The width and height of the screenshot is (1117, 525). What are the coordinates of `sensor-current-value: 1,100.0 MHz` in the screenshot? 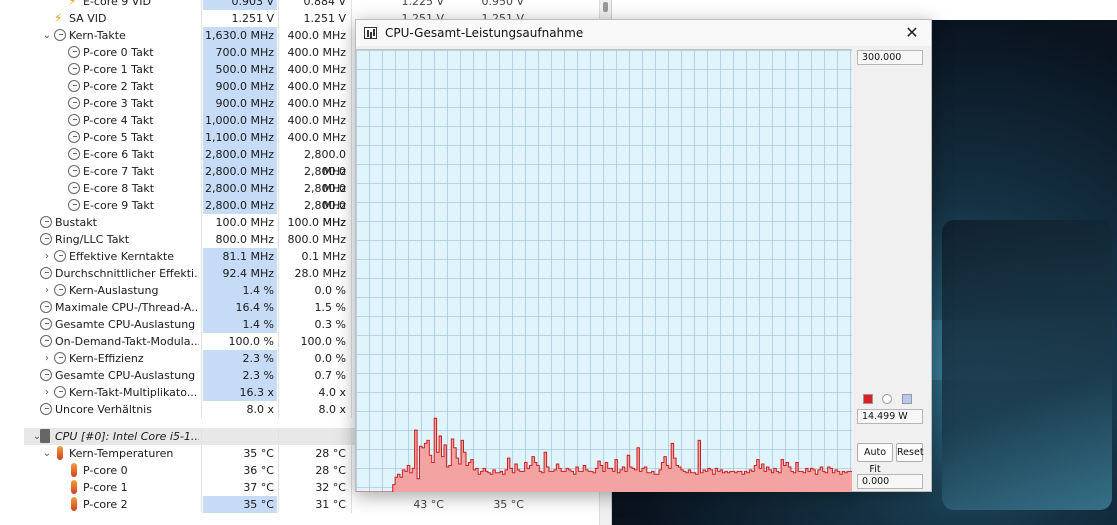 It's located at (240, 137).